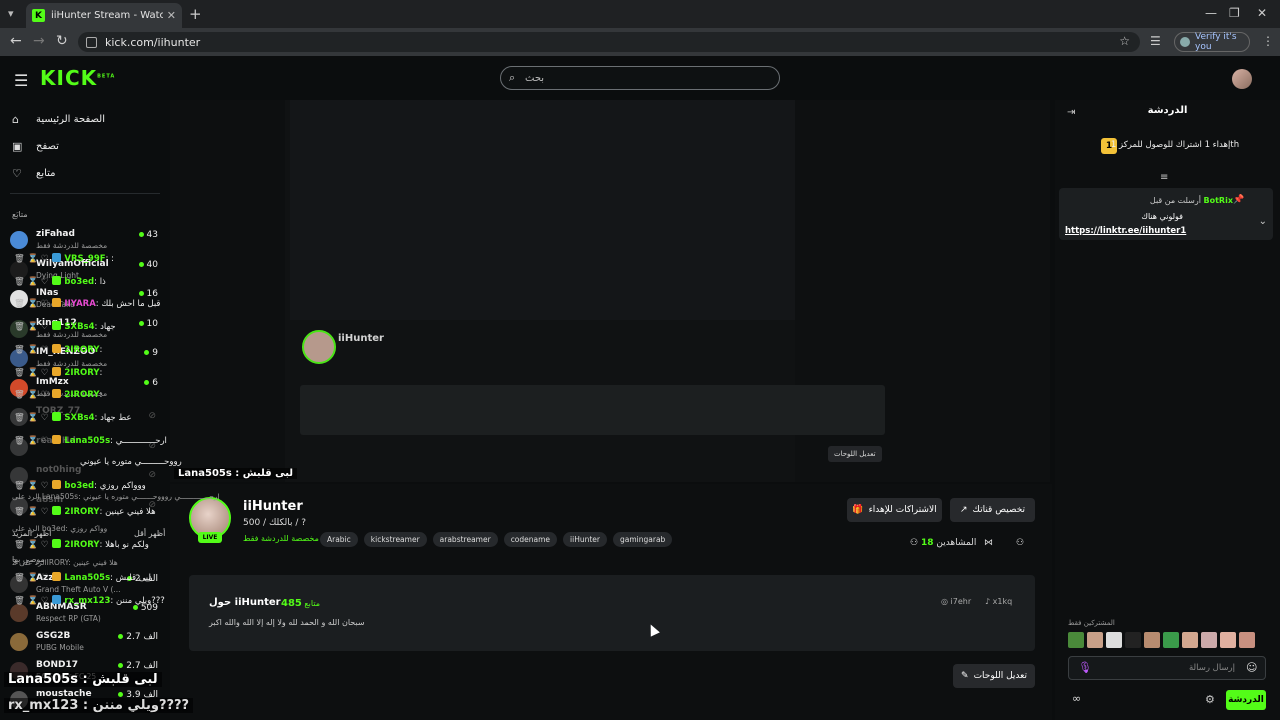  Describe the element at coordinates (1124, 41) in the screenshot. I see `bookmark-star-icon: ☆` at that location.